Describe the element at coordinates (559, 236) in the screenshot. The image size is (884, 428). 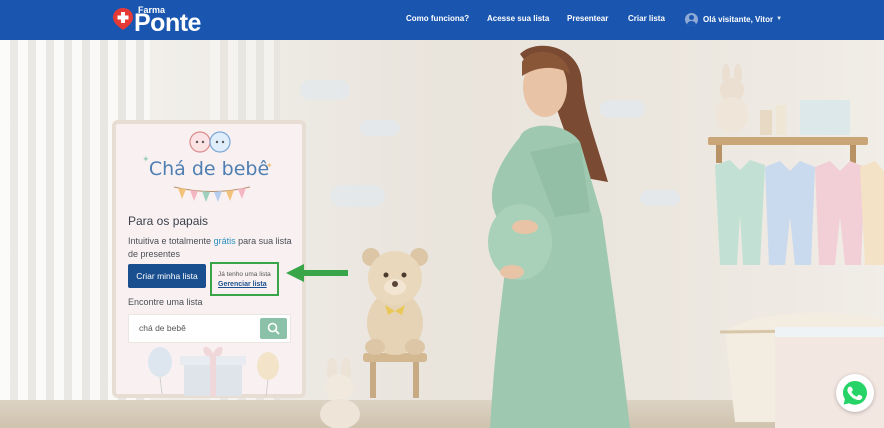
I see `pregnant-woman-illustration` at that location.